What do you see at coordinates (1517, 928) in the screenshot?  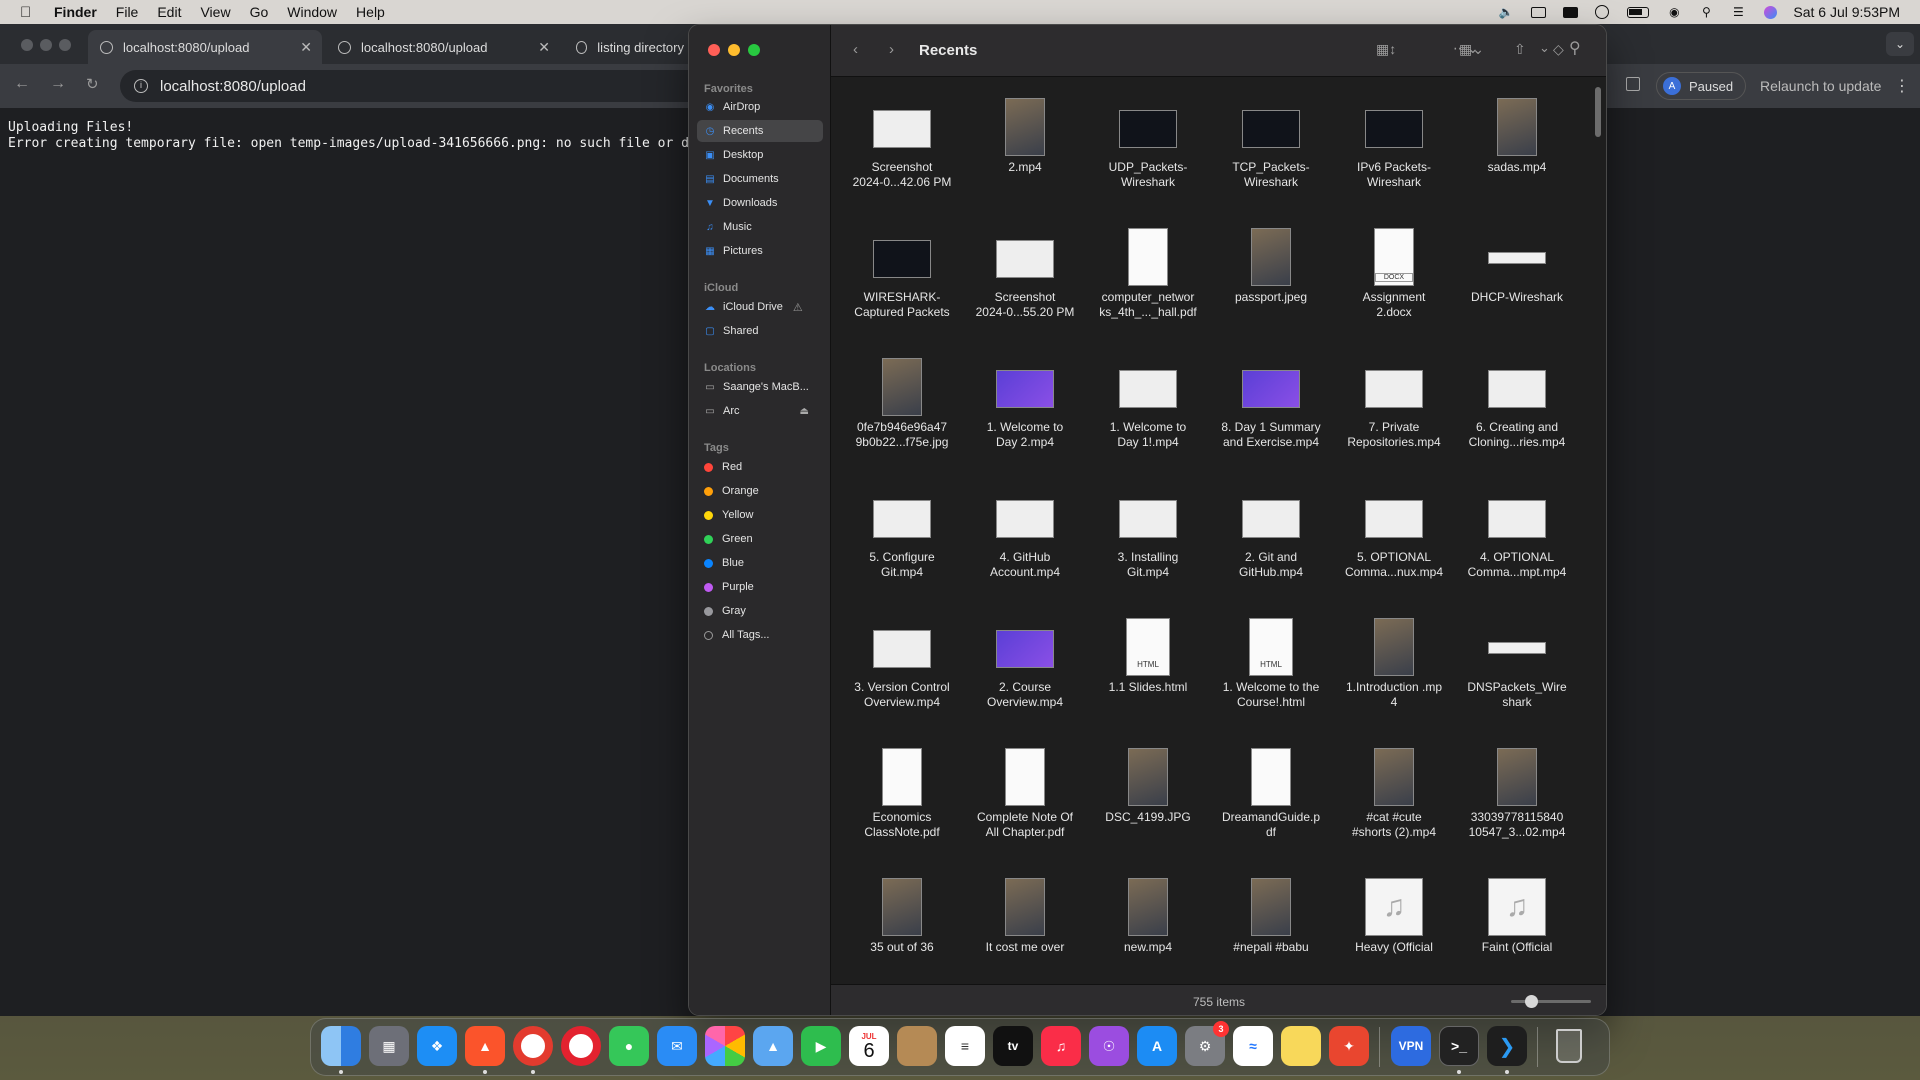 I see `file-item: ♫ Faint (Official` at bounding box center [1517, 928].